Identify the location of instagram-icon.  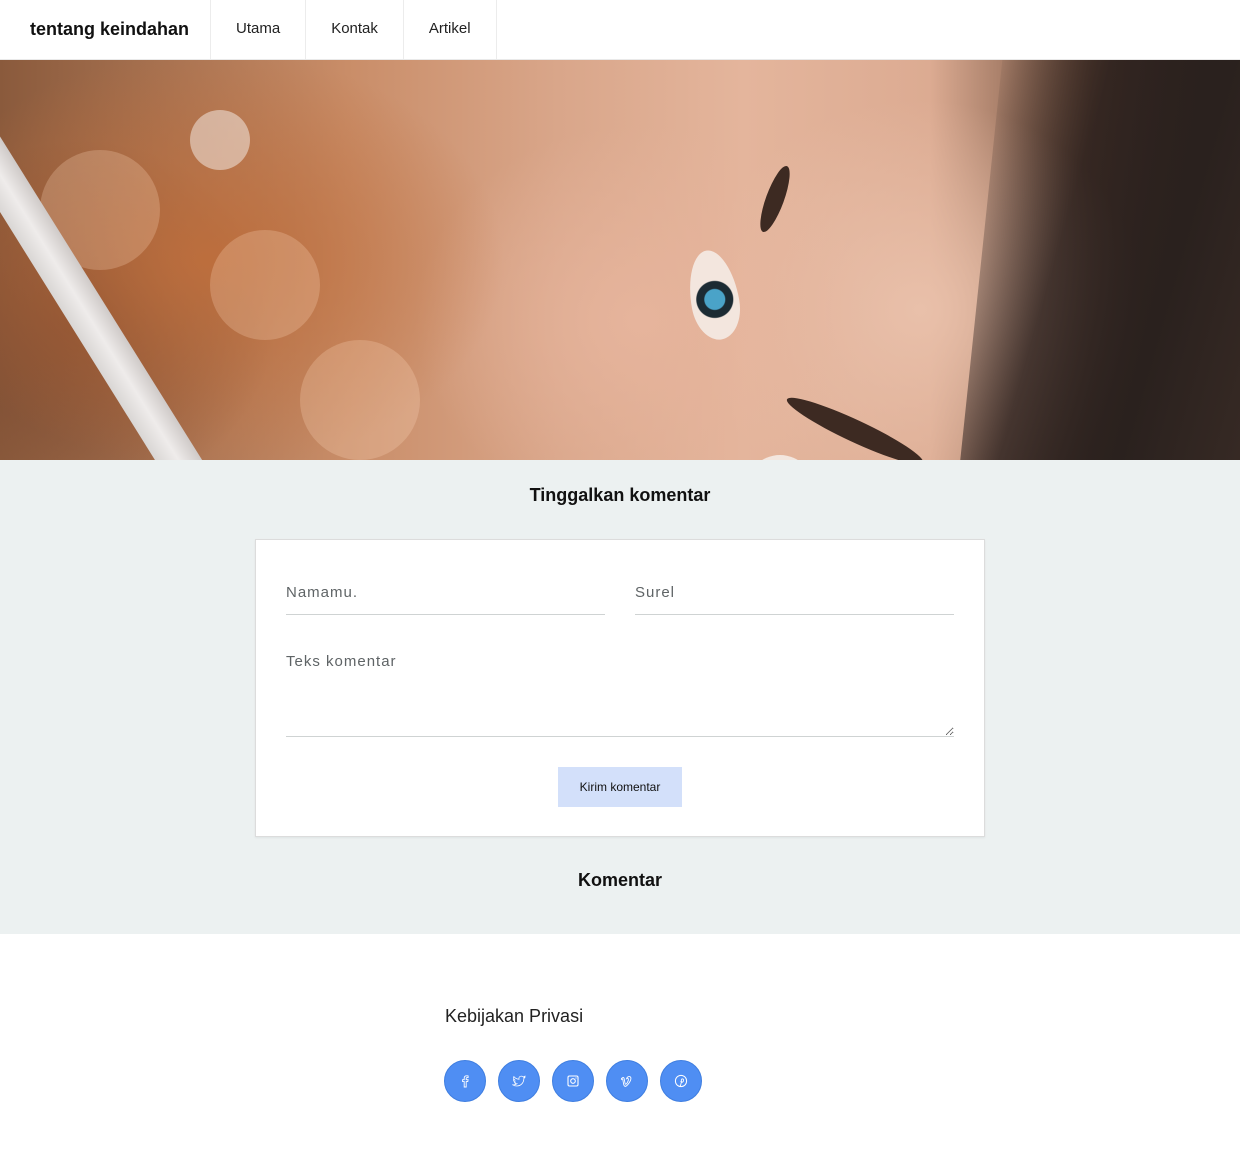
(573, 1081).